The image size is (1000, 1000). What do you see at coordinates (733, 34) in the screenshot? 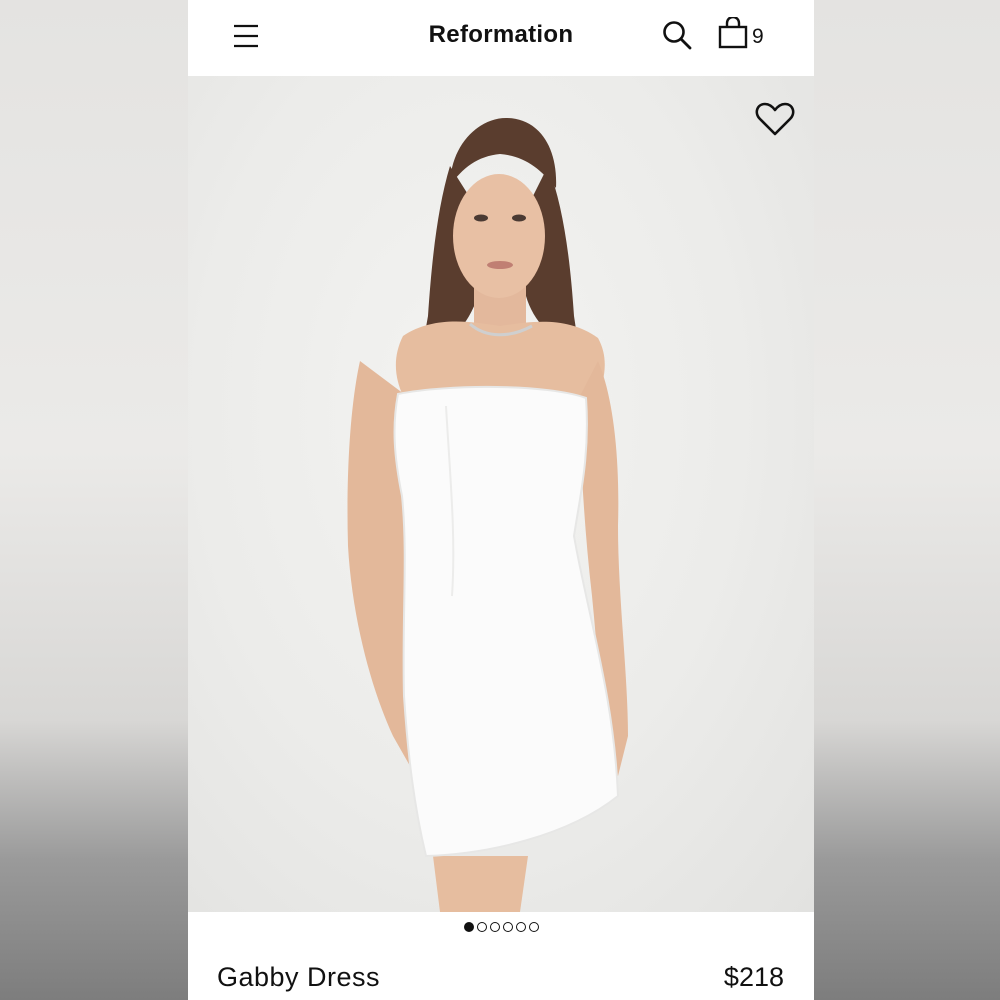
I see `shopping-bag-icon` at bounding box center [733, 34].